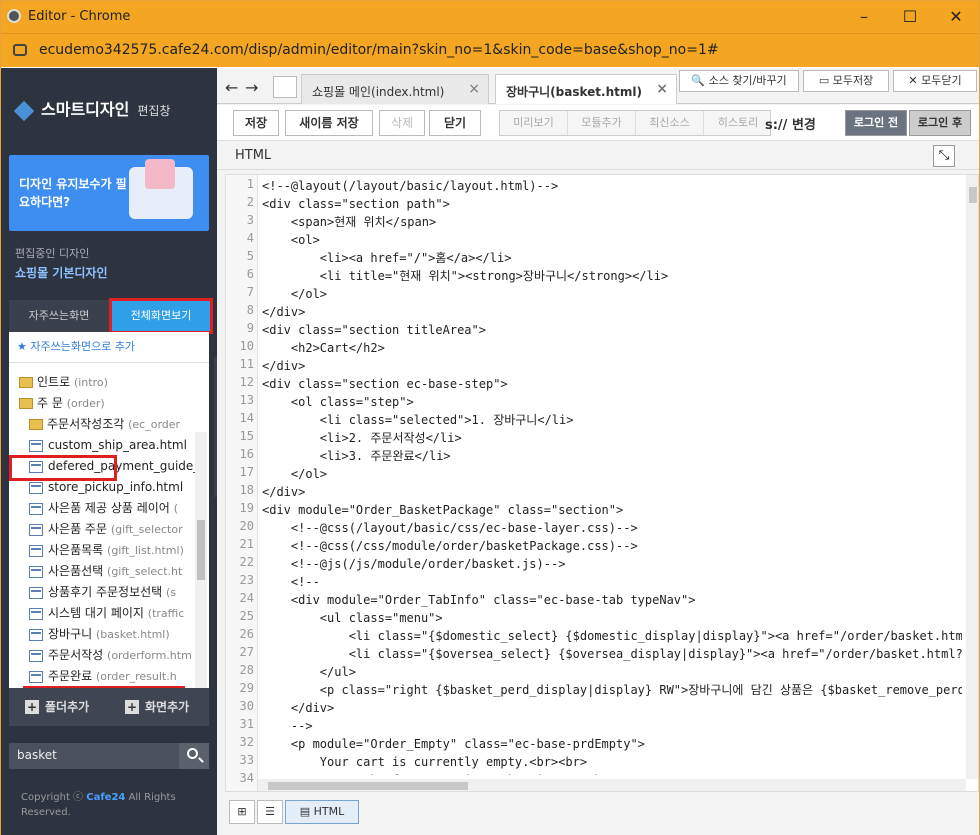 The height and width of the screenshot is (835, 980). Describe the element at coordinates (108, 445) in the screenshot. I see `tree-item: custom_ship_area.html` at that location.